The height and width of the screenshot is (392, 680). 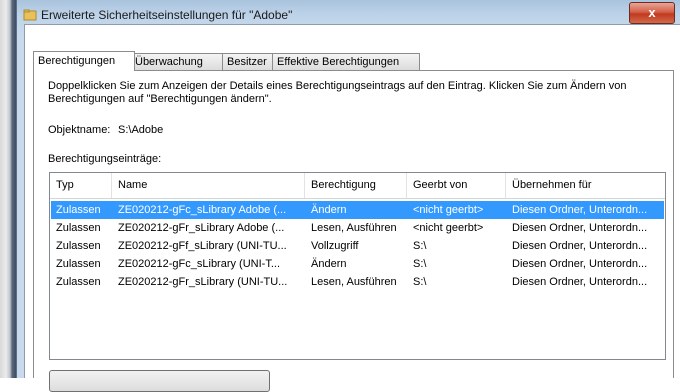 What do you see at coordinates (585, 185) in the screenshot?
I see `column-header-uebernehmen-fuer: Übernehmen für` at bounding box center [585, 185].